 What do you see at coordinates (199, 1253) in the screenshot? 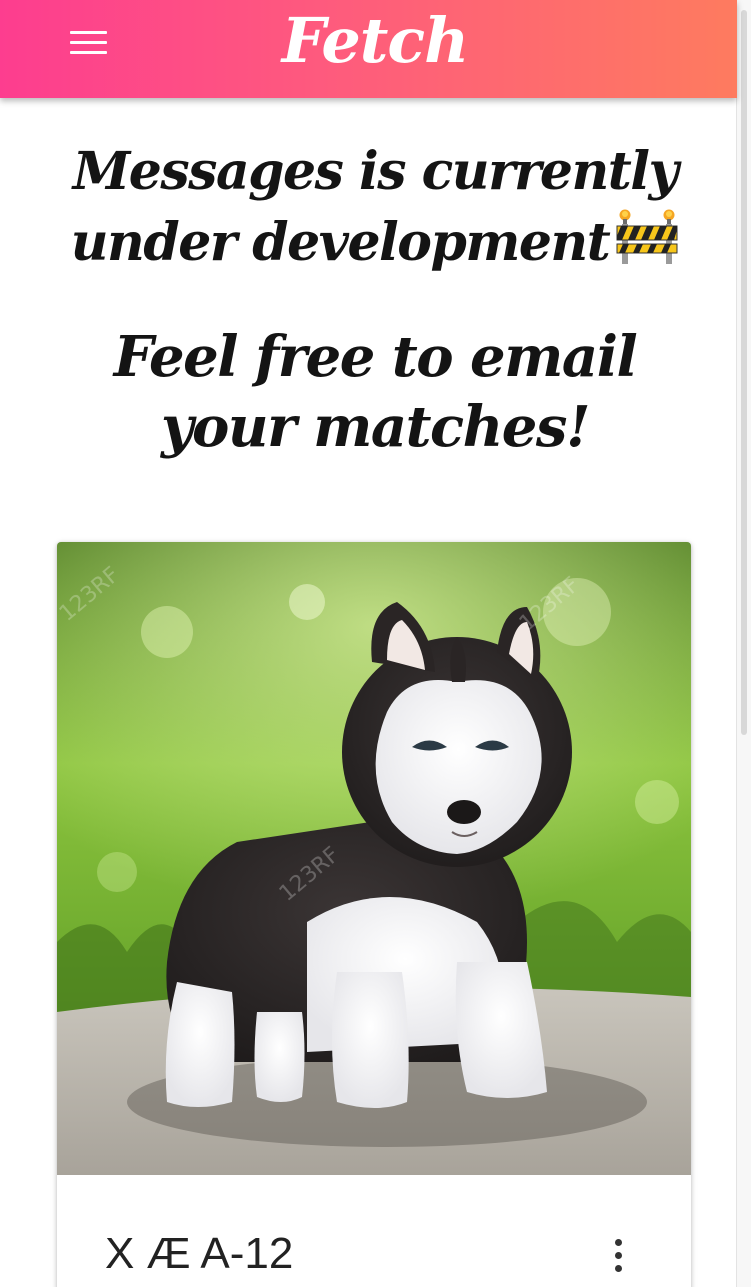
I see `dog-name: X Æ A-12` at bounding box center [199, 1253].